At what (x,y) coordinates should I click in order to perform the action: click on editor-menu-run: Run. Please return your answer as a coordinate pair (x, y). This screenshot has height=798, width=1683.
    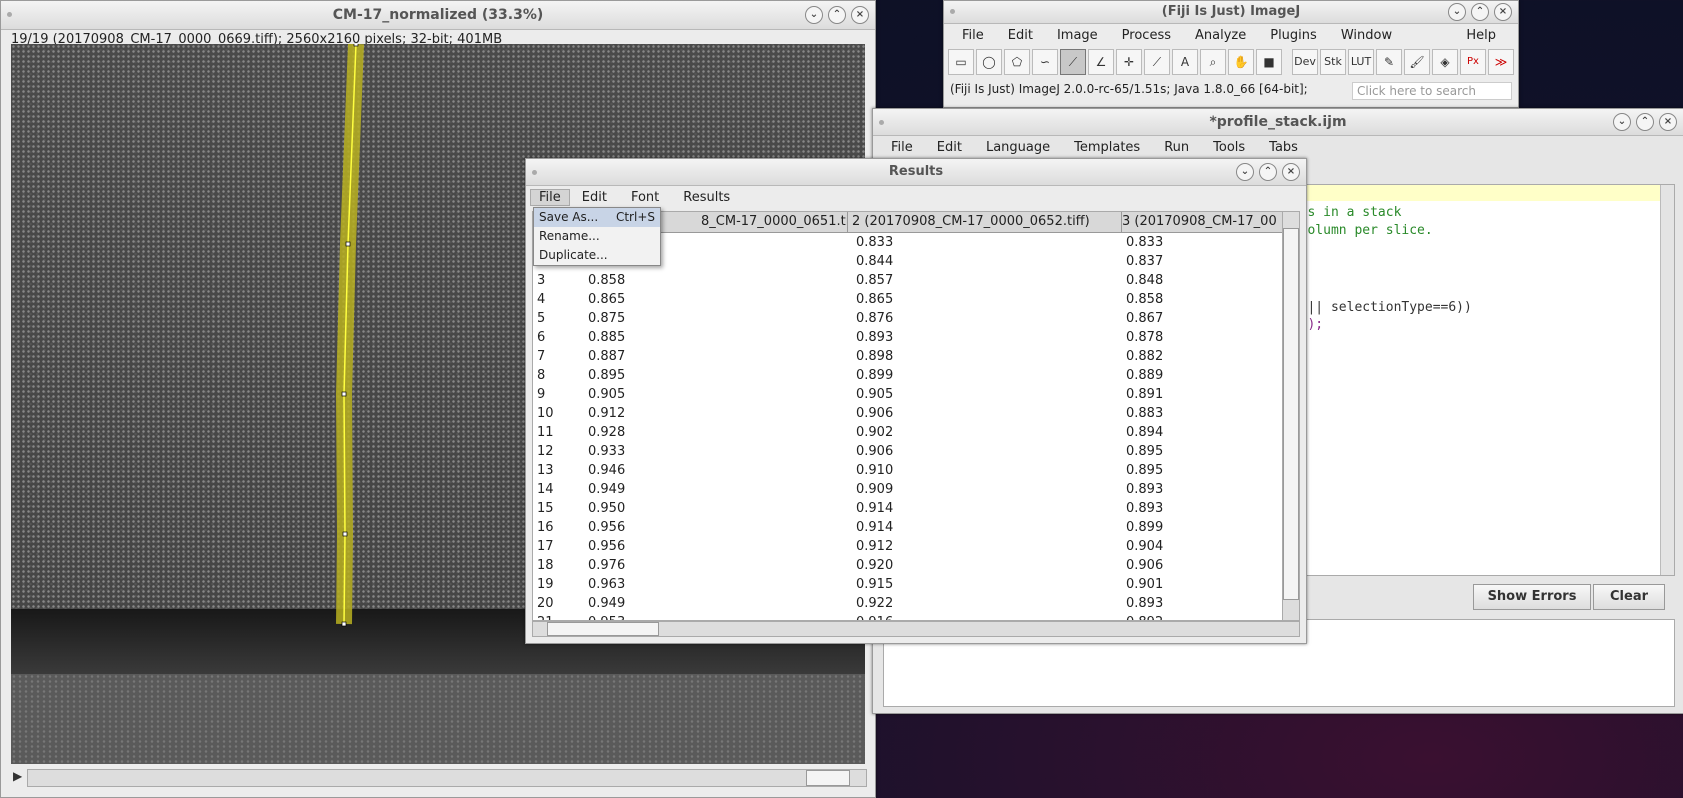
    Looking at the image, I should click on (1176, 147).